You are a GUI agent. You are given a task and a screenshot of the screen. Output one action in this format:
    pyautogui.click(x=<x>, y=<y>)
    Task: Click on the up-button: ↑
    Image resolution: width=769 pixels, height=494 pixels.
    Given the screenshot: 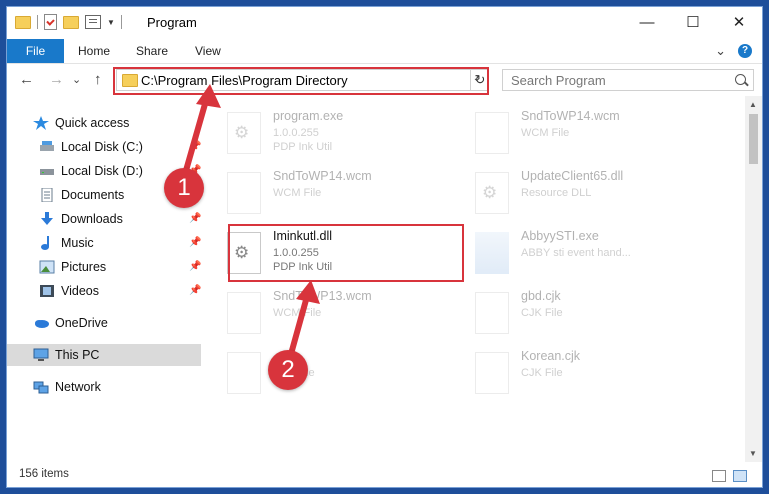 What is the action you would take?
    pyautogui.click(x=98, y=79)
    